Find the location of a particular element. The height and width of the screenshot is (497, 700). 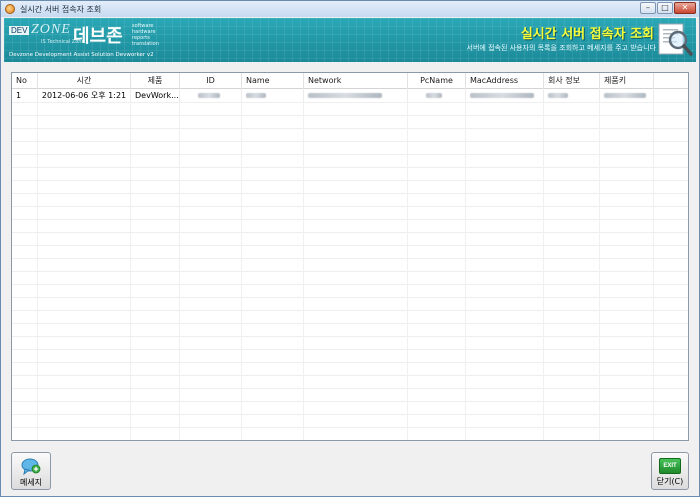

minimize-button: – is located at coordinates (648, 8).